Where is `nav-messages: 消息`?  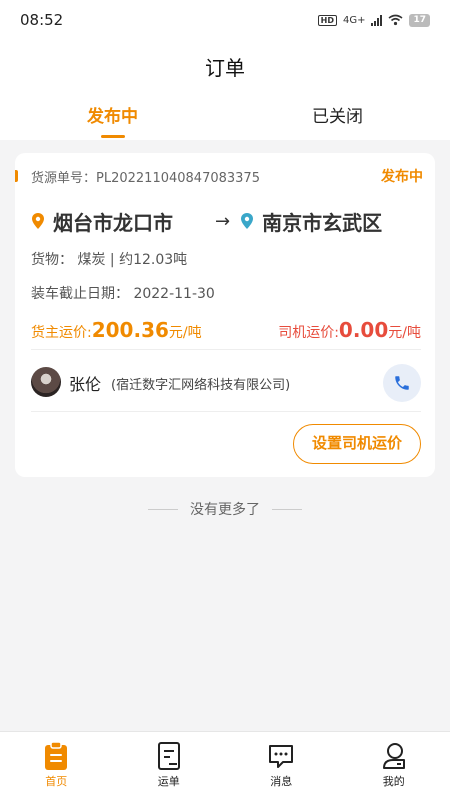 nav-messages: 消息 is located at coordinates (281, 766).